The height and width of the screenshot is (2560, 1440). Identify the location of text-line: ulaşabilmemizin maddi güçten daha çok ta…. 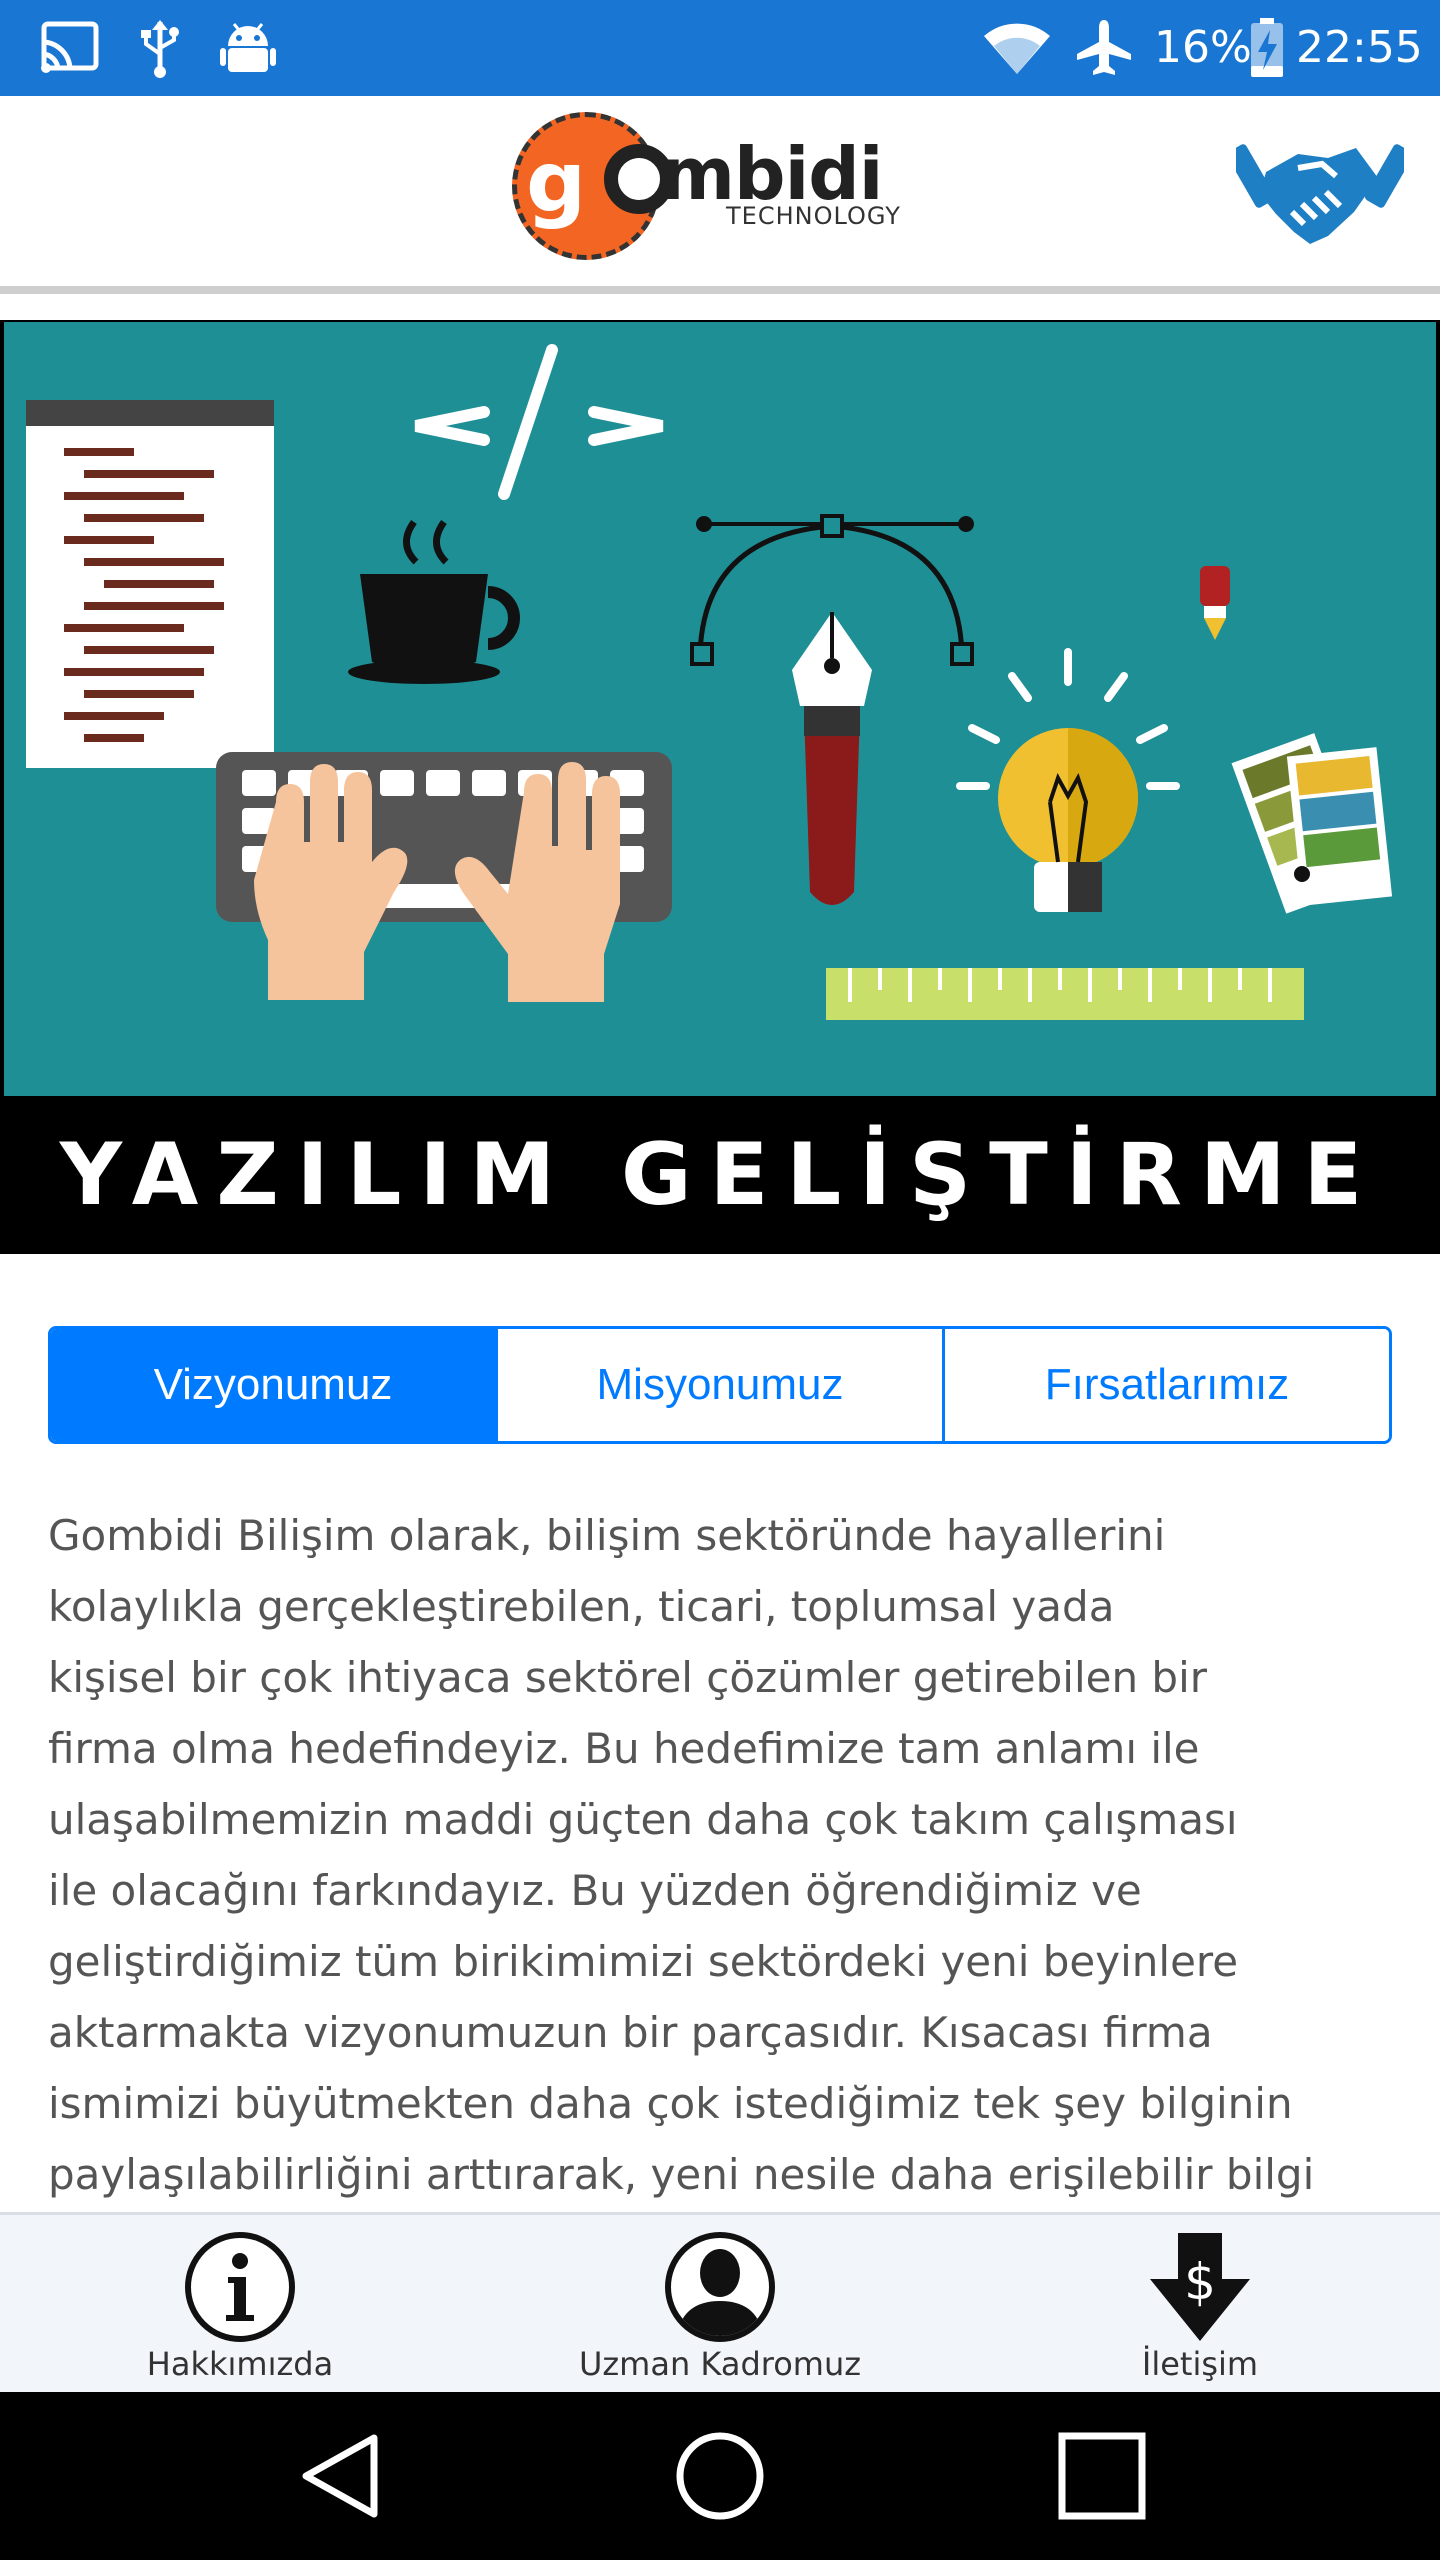
(643, 1819).